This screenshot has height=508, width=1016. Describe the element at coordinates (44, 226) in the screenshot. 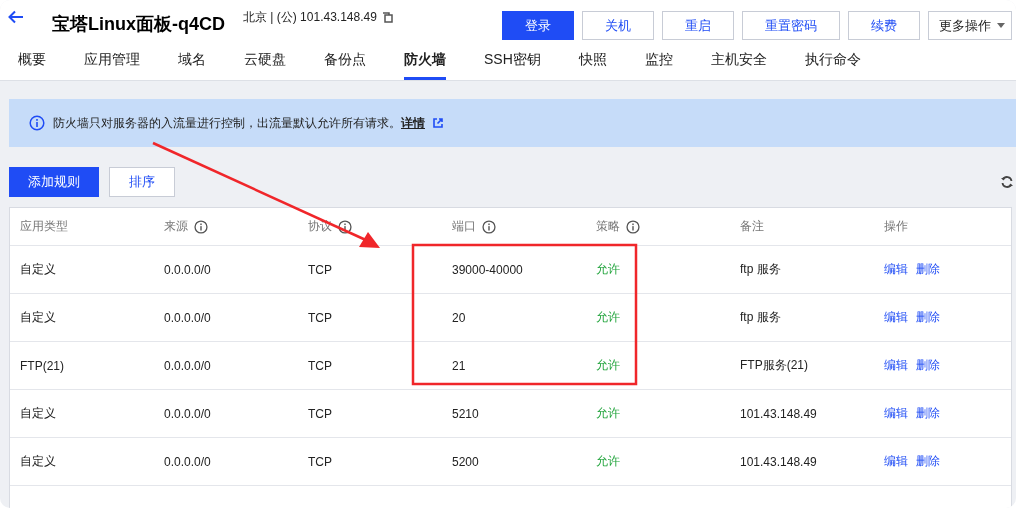

I see `column-header: 应用类型` at that location.